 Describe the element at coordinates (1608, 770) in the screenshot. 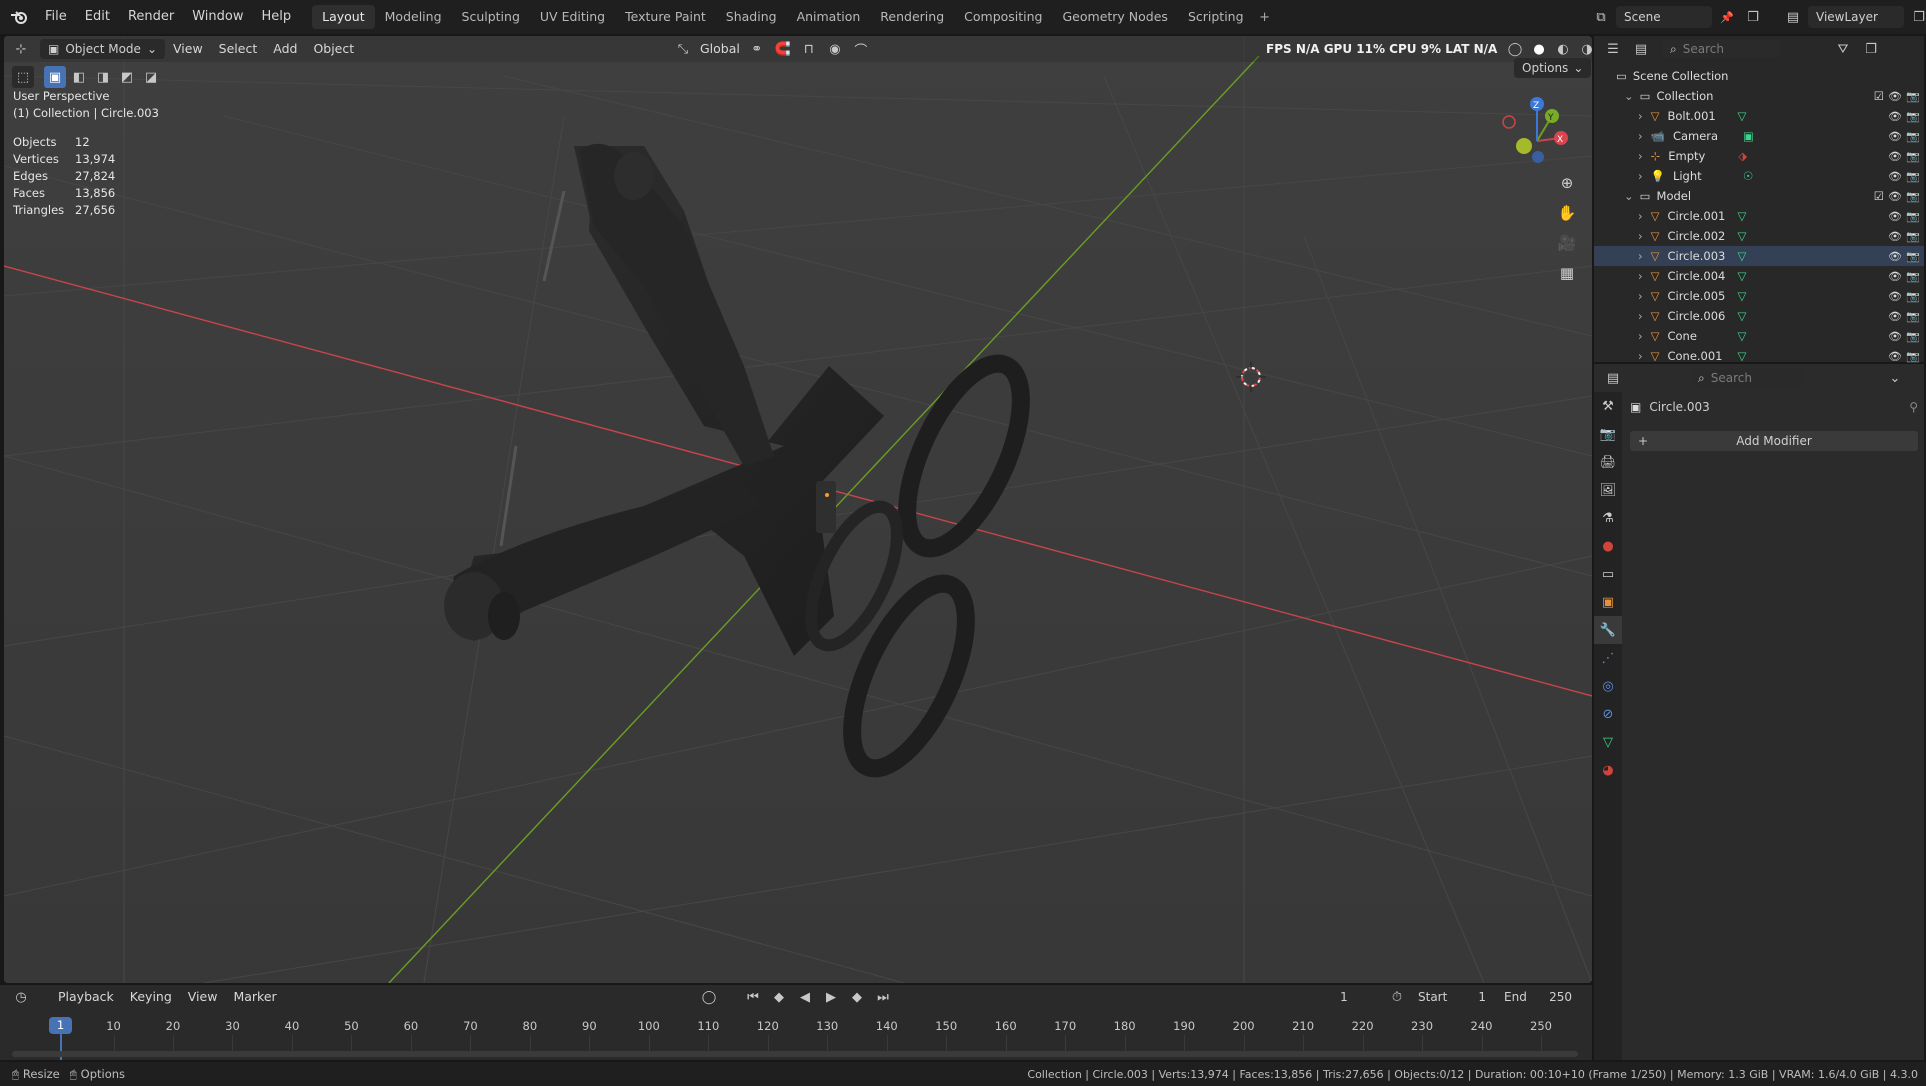

I see `material-tab-icon: ◕` at that location.